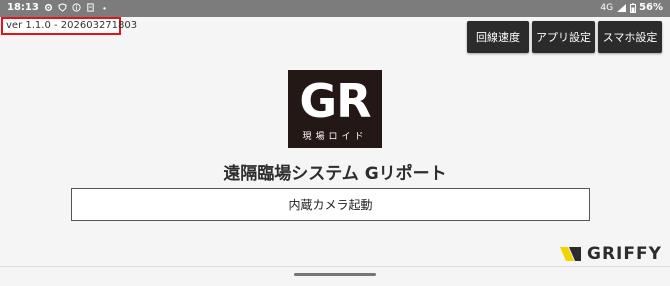  Describe the element at coordinates (570, 254) in the screenshot. I see `griffy-logo-icon` at that location.